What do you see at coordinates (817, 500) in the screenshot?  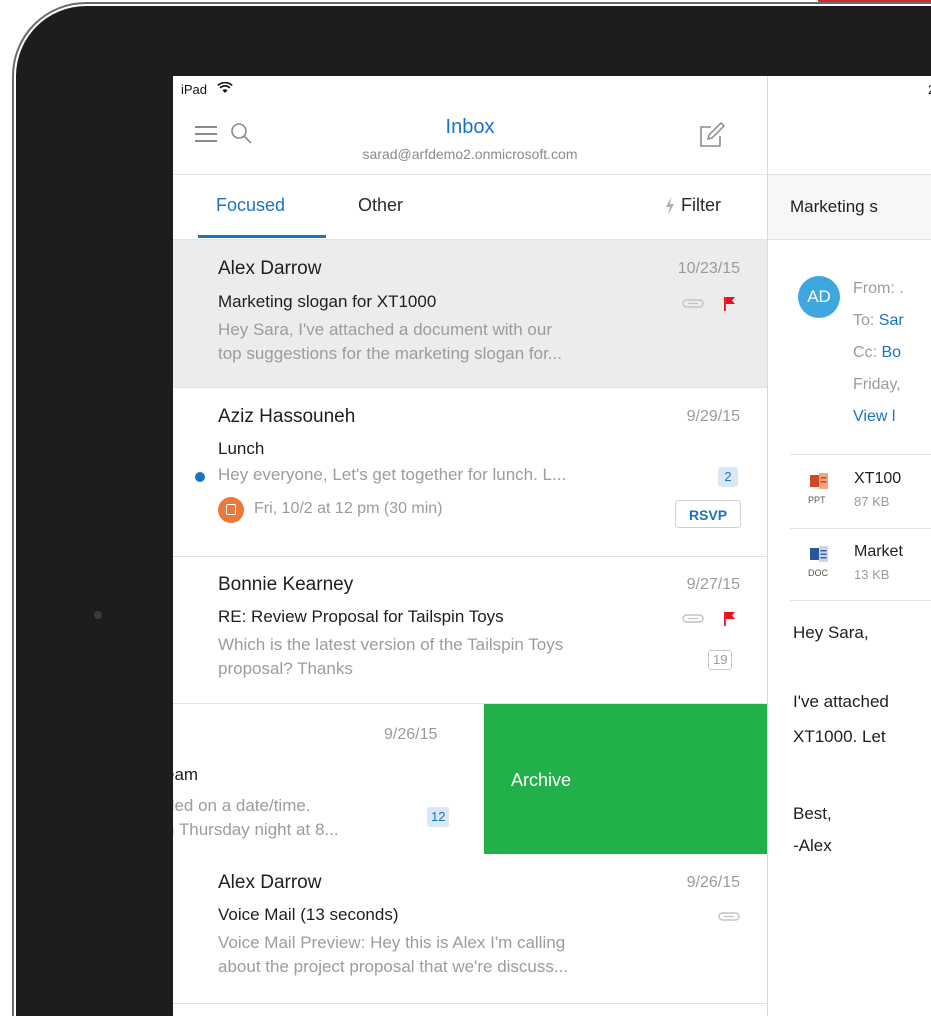 I see `attachment-type: PPT` at bounding box center [817, 500].